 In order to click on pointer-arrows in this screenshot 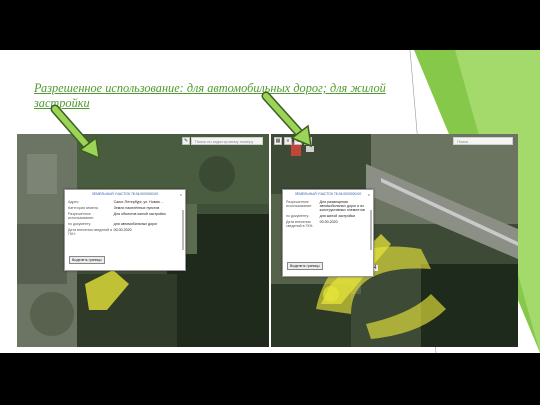, I will do `click(181, 125)`.